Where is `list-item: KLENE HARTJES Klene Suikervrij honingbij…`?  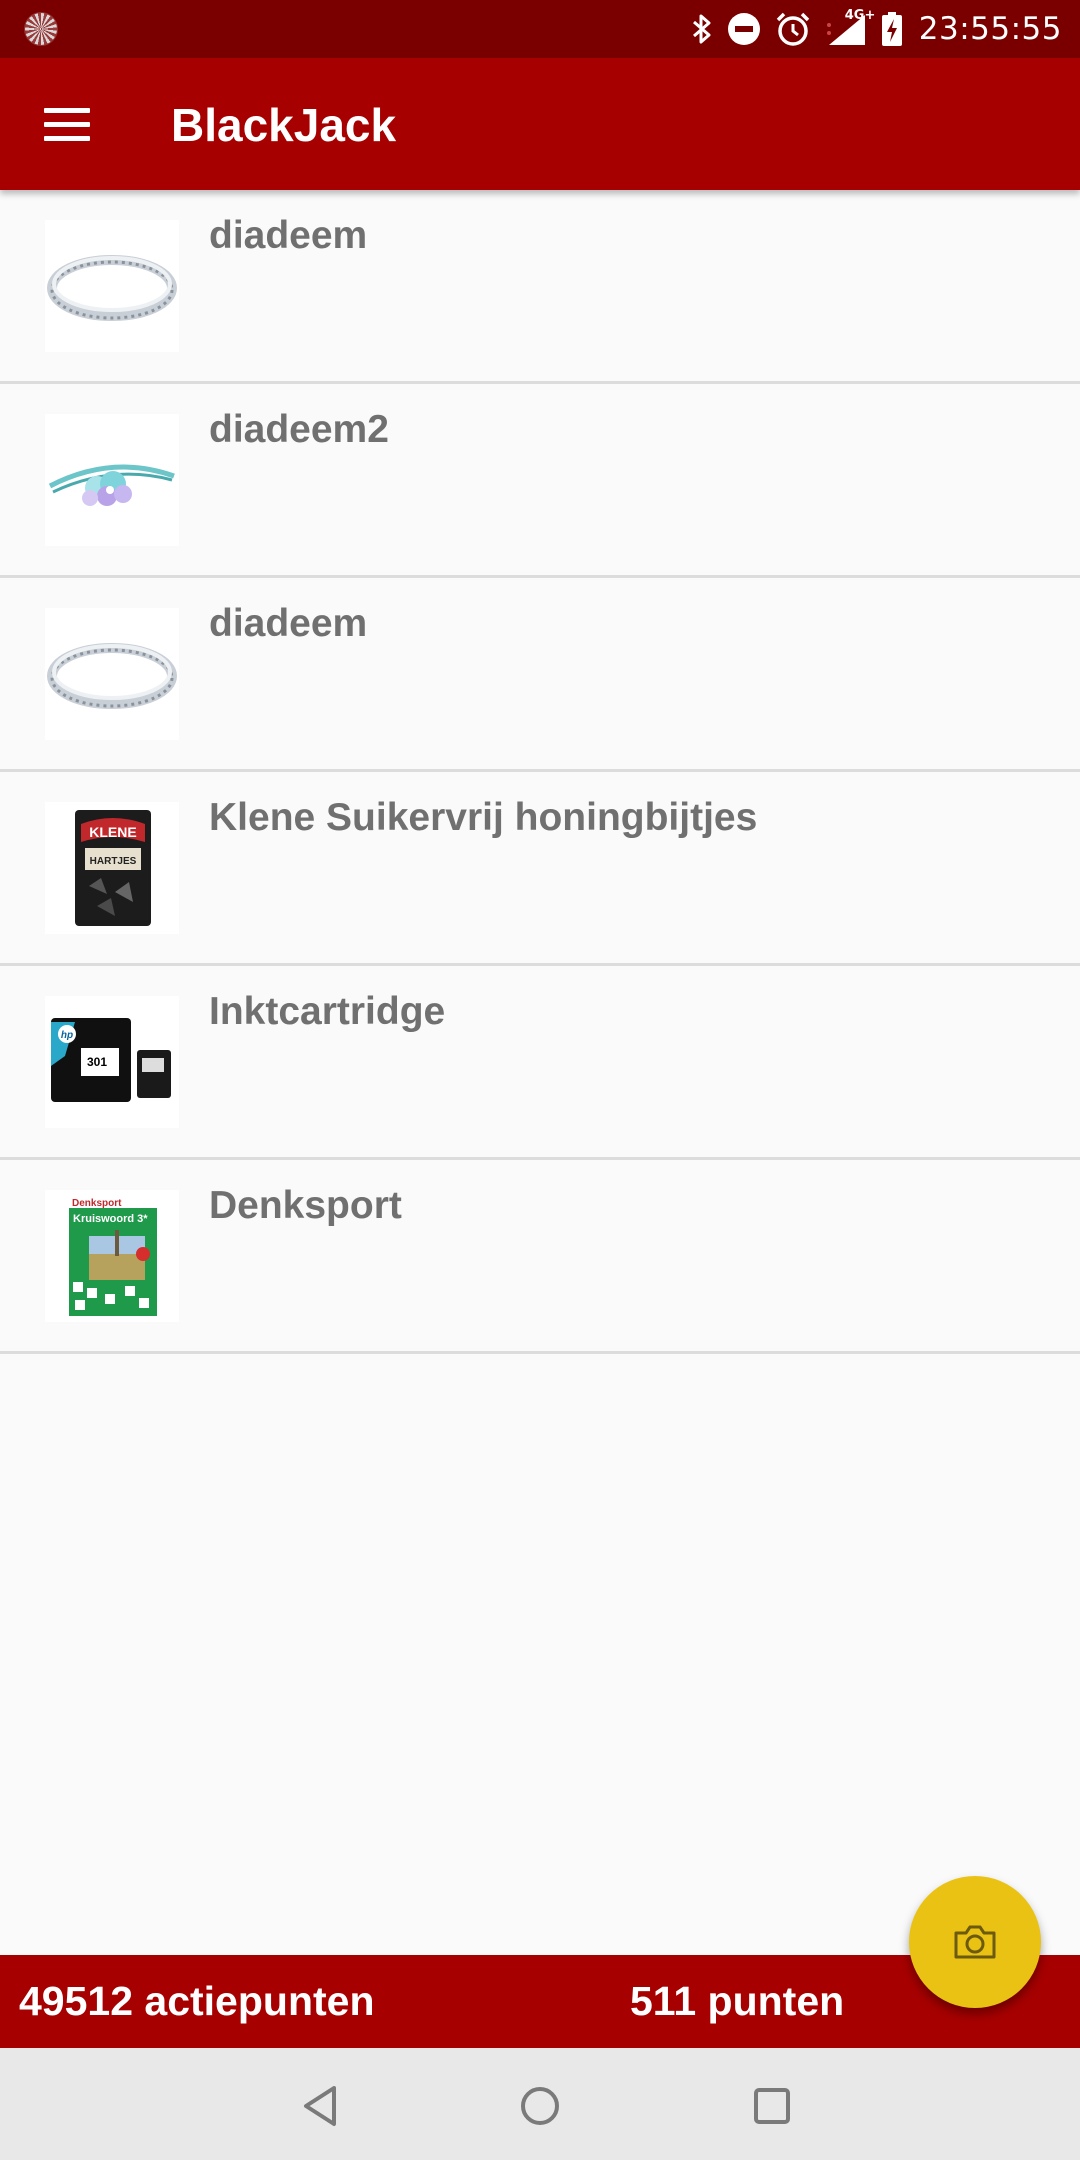
list-item: KLENE HARTJES Klene Suikervrij honingbij… is located at coordinates (540, 869).